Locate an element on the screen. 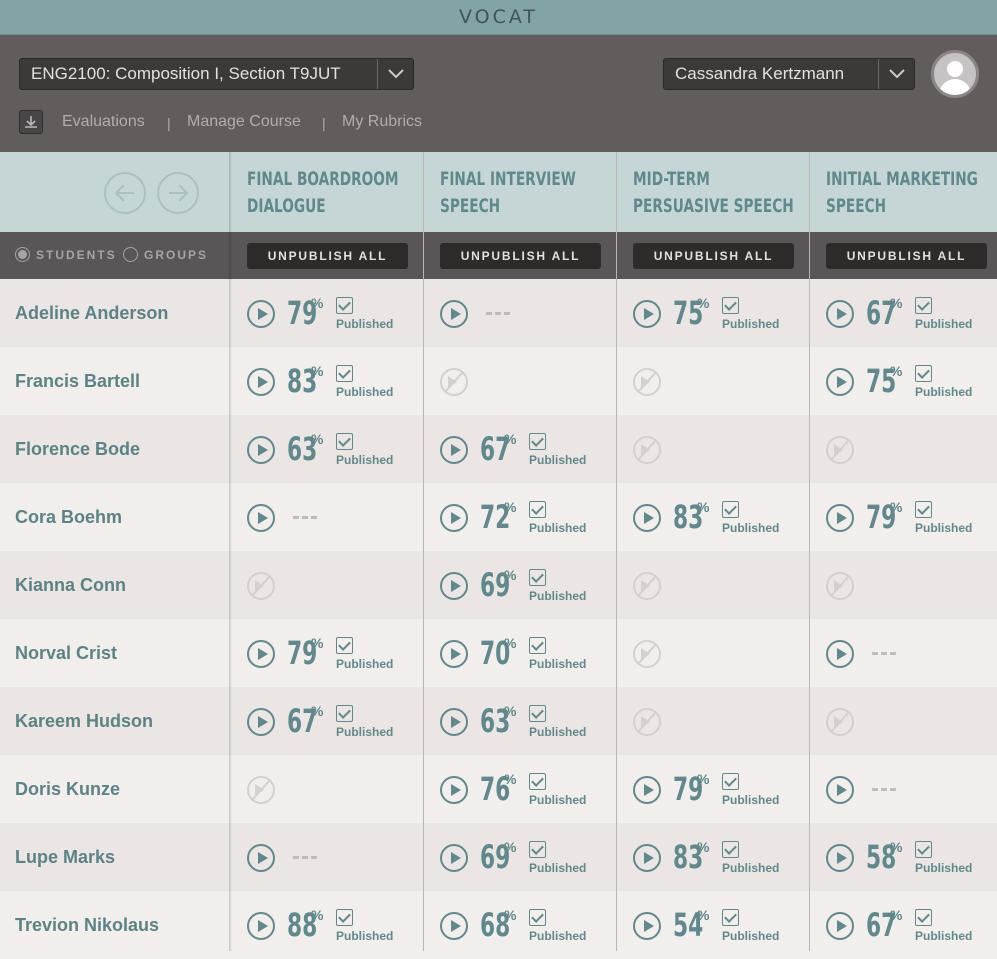 This screenshot has width=997, height=959. nav-manage-course: Manage Course is located at coordinates (244, 122).